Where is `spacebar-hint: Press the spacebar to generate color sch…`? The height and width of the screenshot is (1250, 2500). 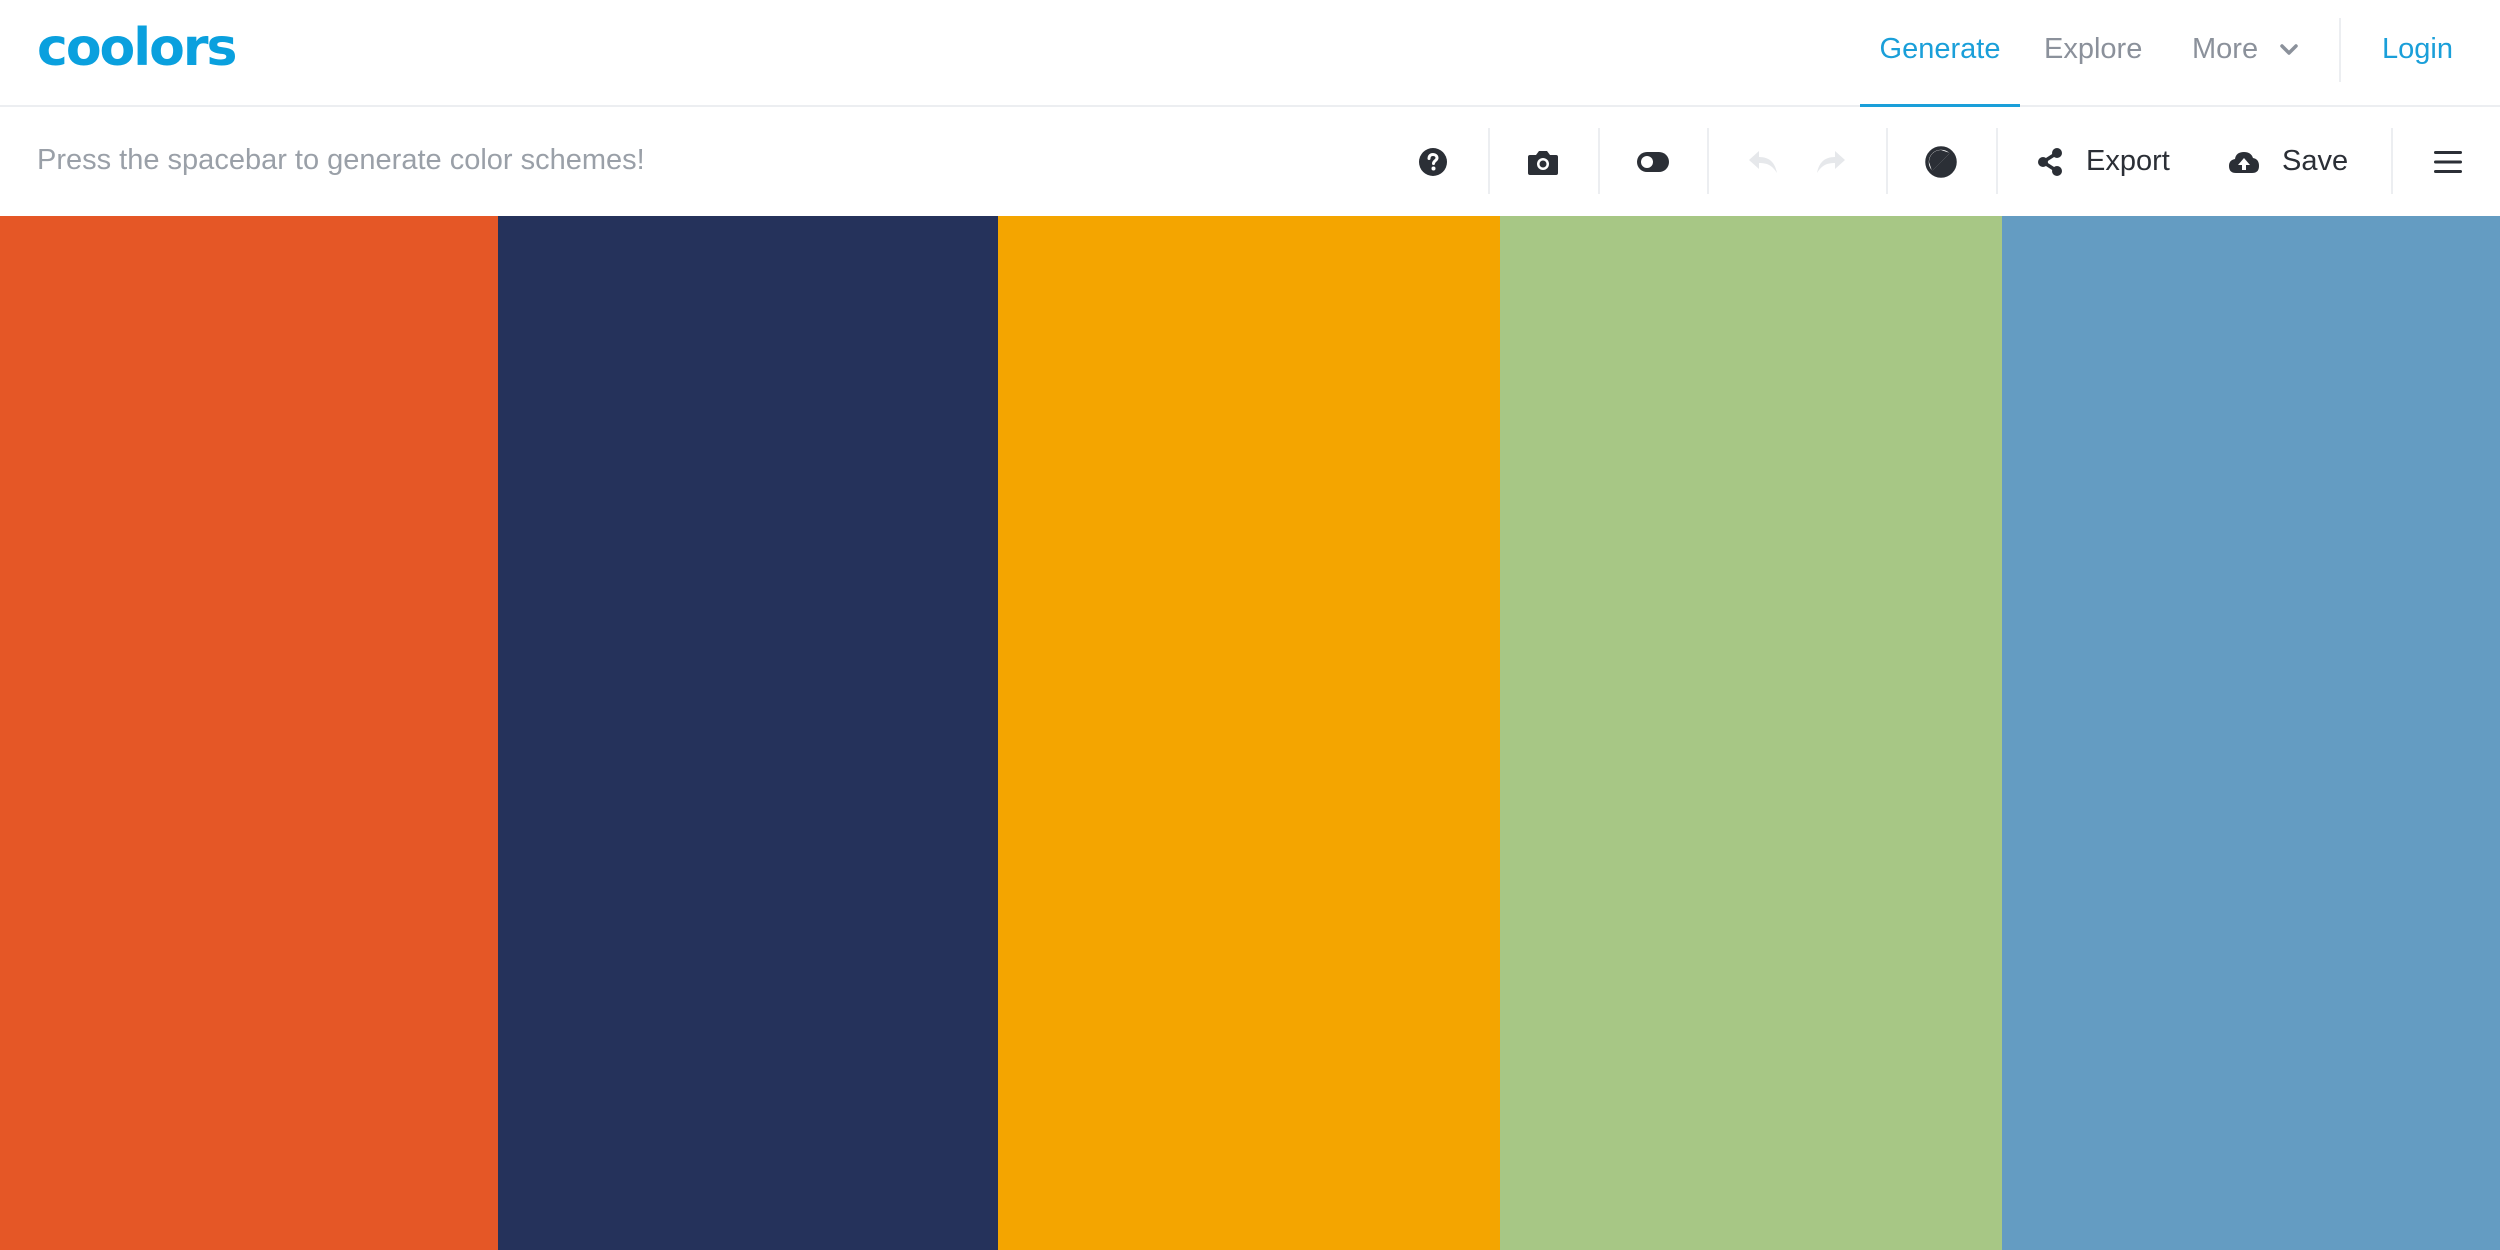
spacebar-hint: Press the spacebar to generate color sch… is located at coordinates (341, 160).